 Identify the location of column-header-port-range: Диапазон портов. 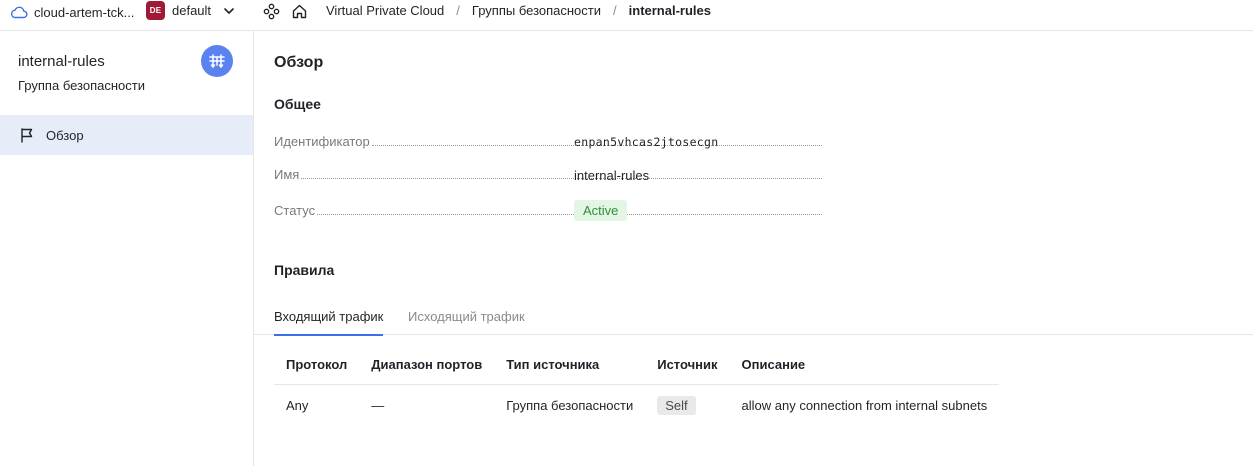
(427, 365).